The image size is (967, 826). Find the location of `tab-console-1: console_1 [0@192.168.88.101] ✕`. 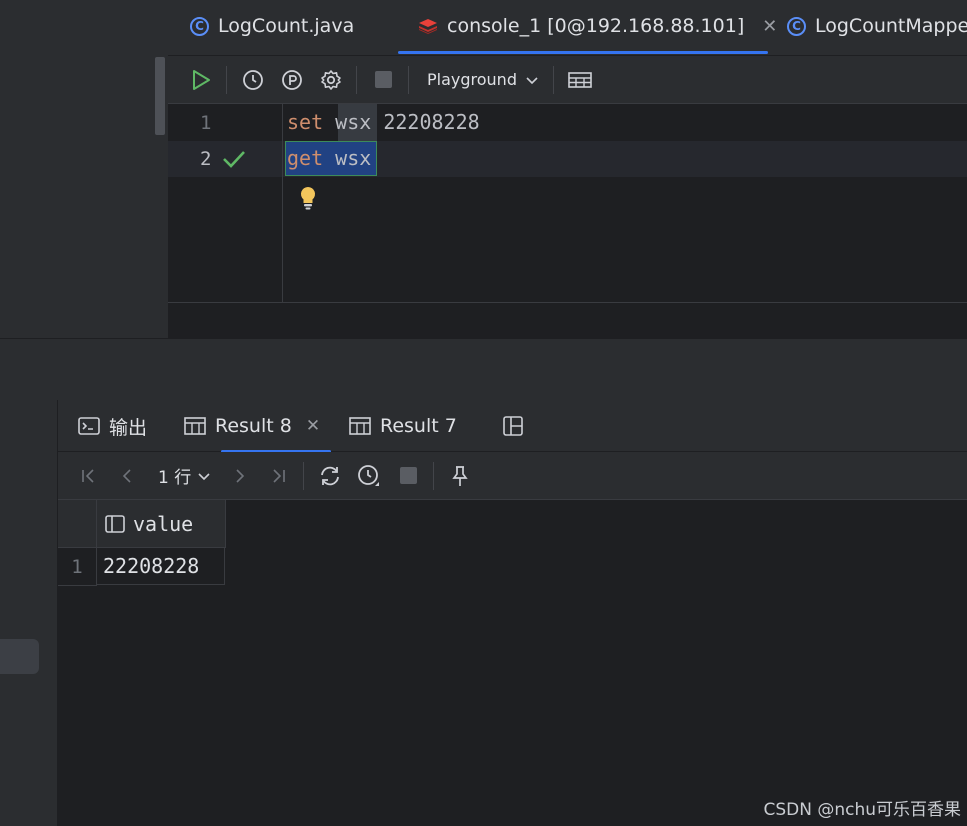

tab-console-1: console_1 [0@192.168.88.101] ✕ is located at coordinates (597, 26).